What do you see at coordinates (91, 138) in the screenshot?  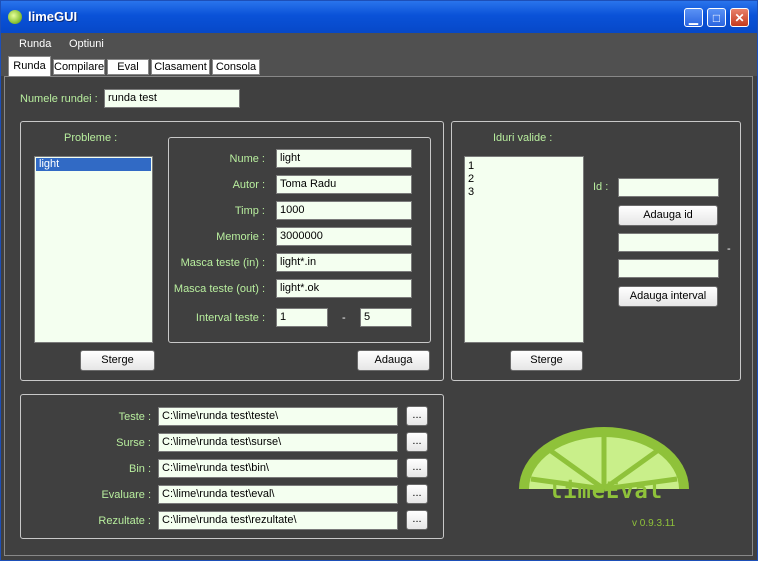 I see `problems-title: Probleme :` at bounding box center [91, 138].